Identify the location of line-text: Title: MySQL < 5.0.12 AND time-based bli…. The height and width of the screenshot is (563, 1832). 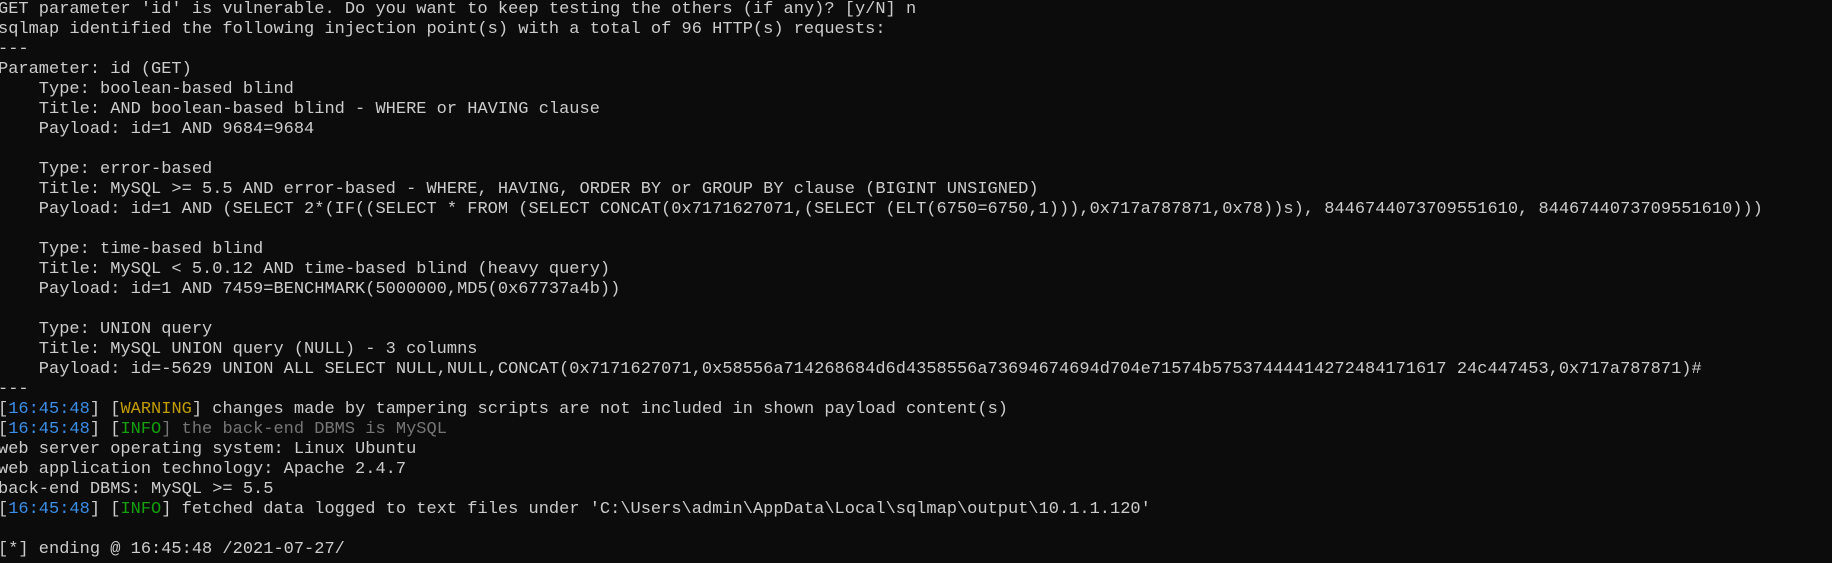
(305, 269).